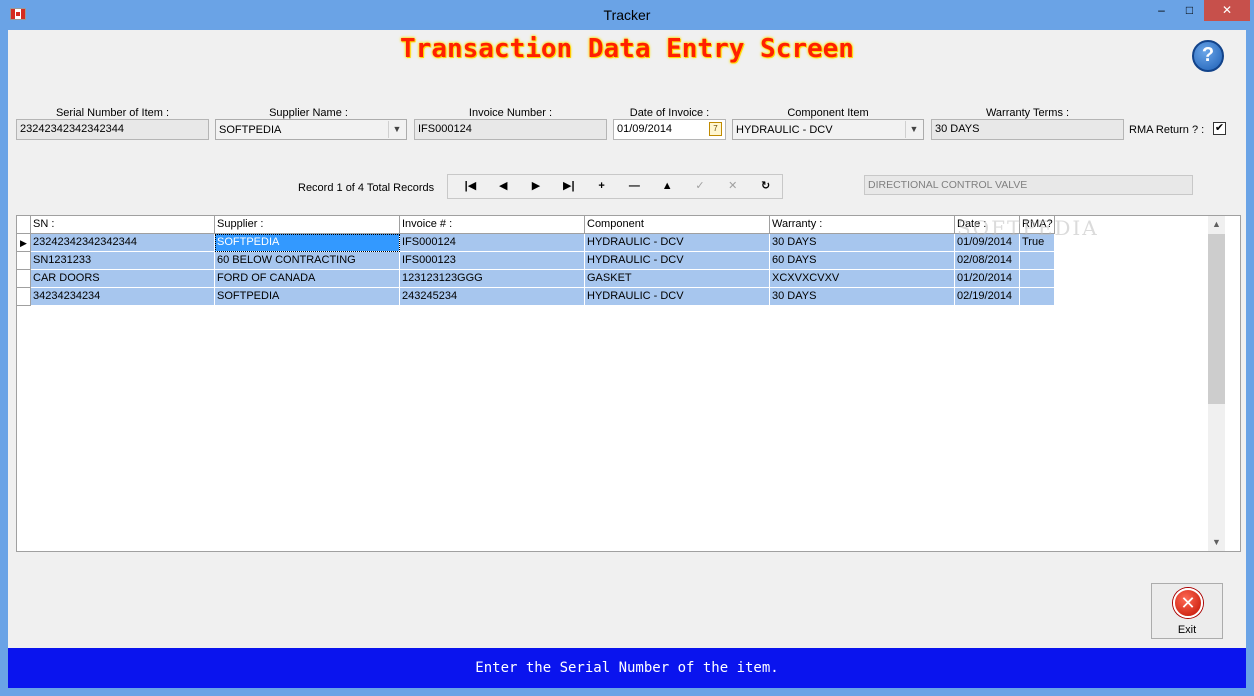  Describe the element at coordinates (307, 225) in the screenshot. I see `column-header: Supplier :` at that location.